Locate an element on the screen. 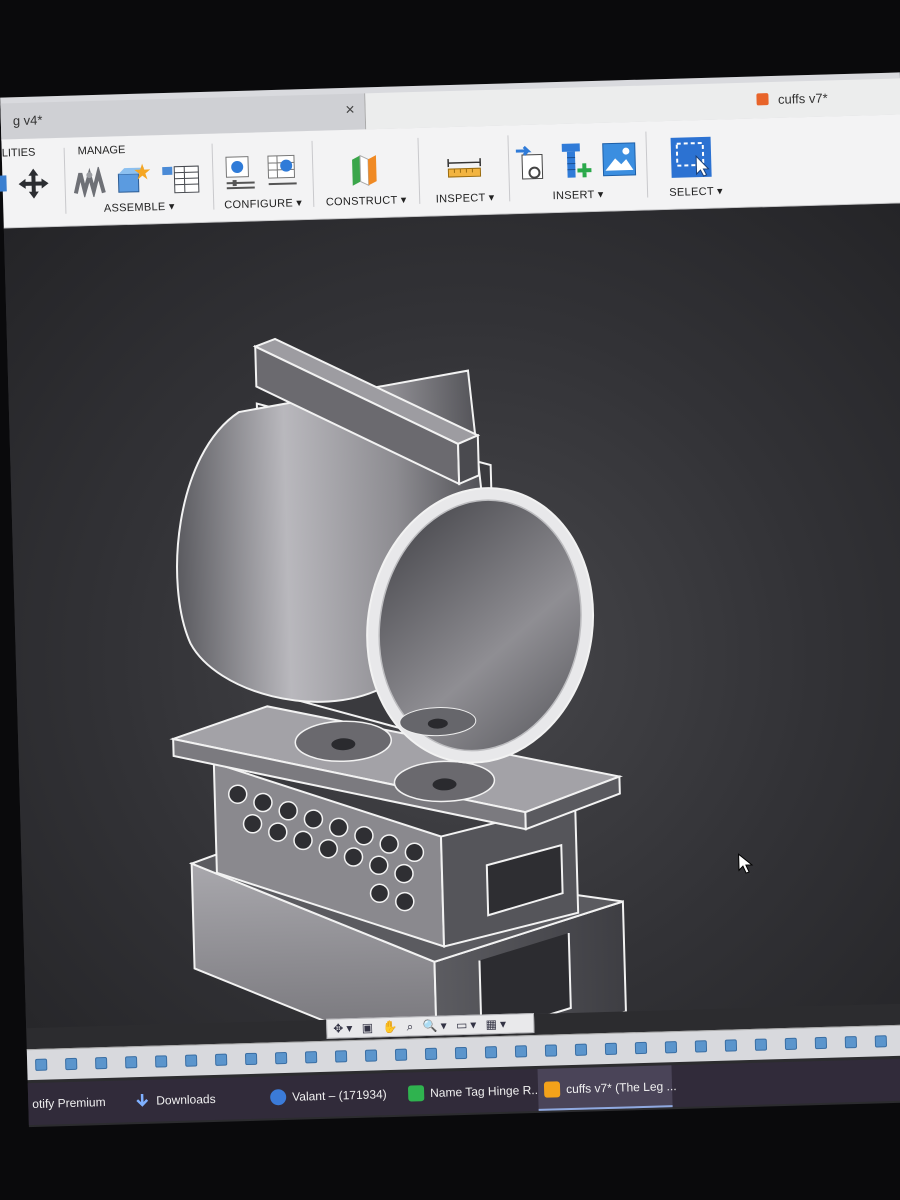 This screenshot has width=900, height=1200. mouse-cursor-icon is located at coordinates (746, 863).